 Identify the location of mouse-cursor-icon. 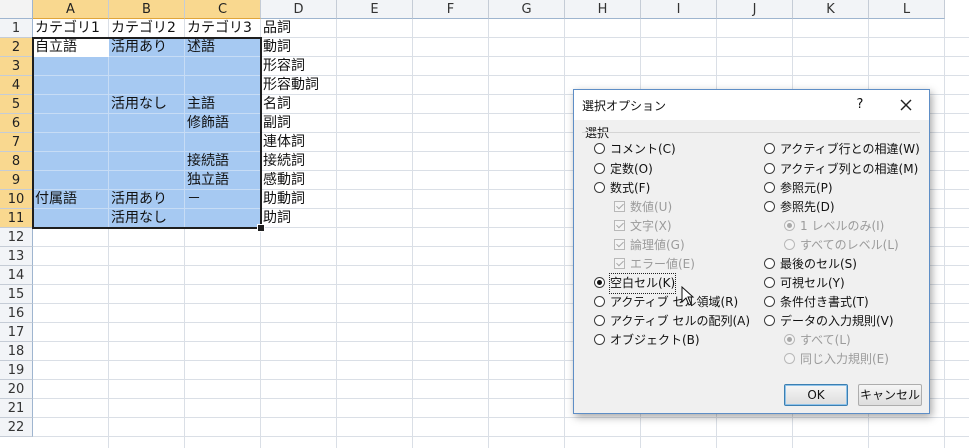
(688, 296).